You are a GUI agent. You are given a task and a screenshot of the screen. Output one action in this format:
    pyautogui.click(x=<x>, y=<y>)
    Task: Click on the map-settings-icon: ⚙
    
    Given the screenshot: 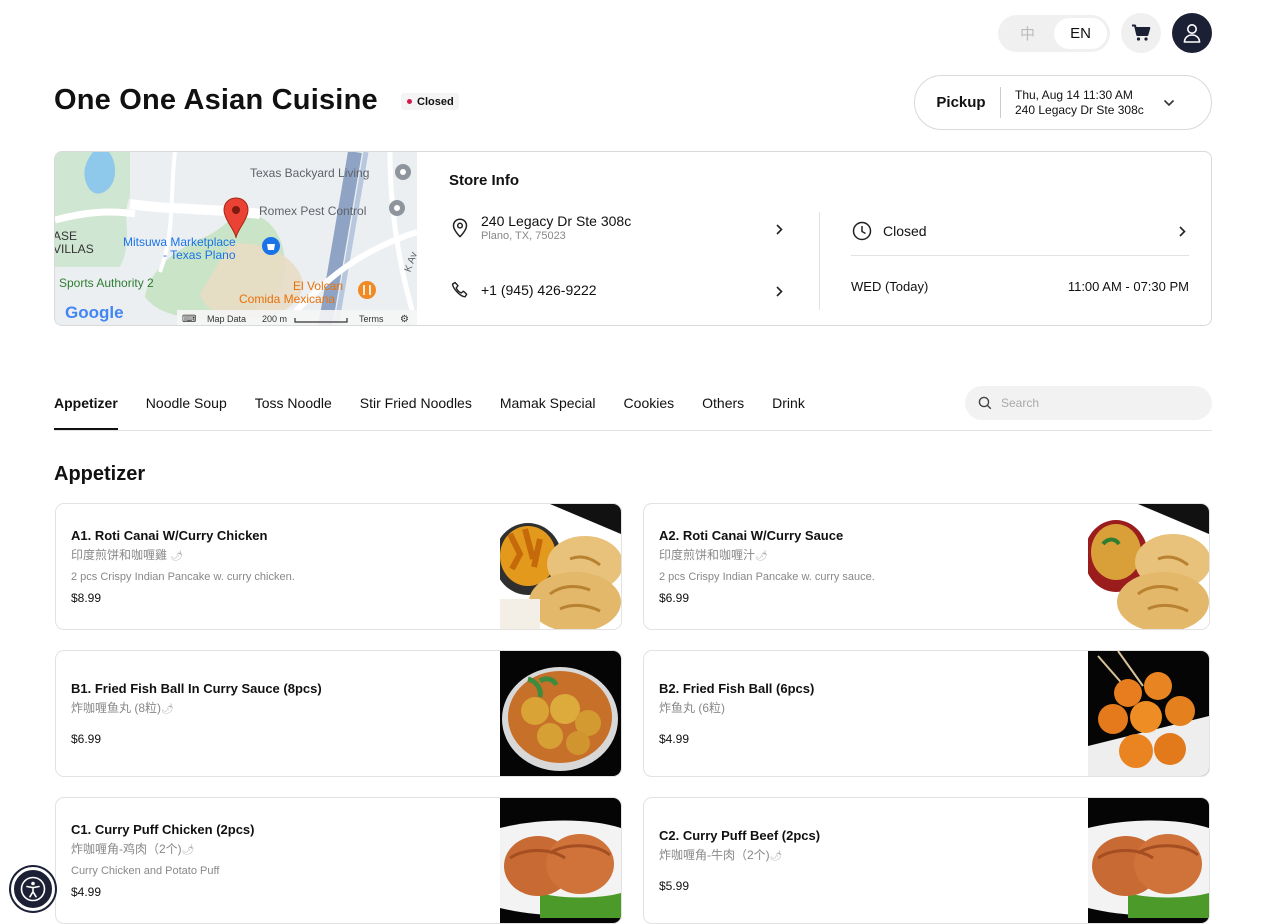 What is the action you would take?
    pyautogui.click(x=404, y=319)
    